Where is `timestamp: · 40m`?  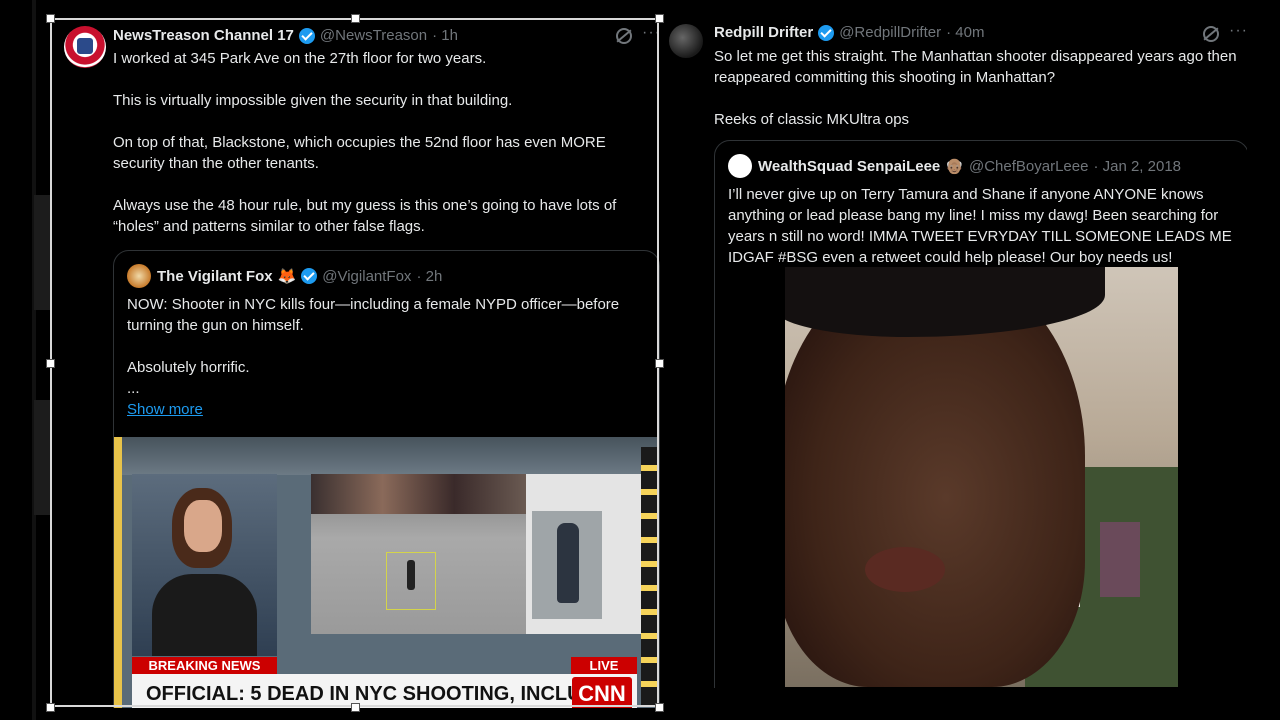
timestamp: · 40m is located at coordinates (965, 32).